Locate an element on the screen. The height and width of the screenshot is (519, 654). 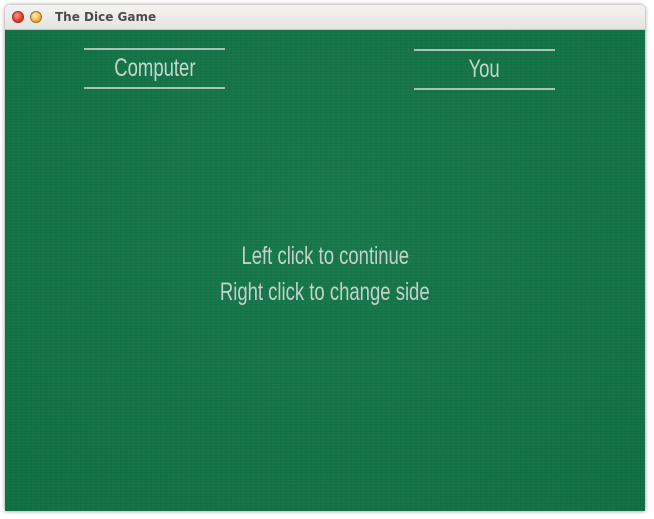
left-click-instruction: Left click to continue is located at coordinates (325, 256).